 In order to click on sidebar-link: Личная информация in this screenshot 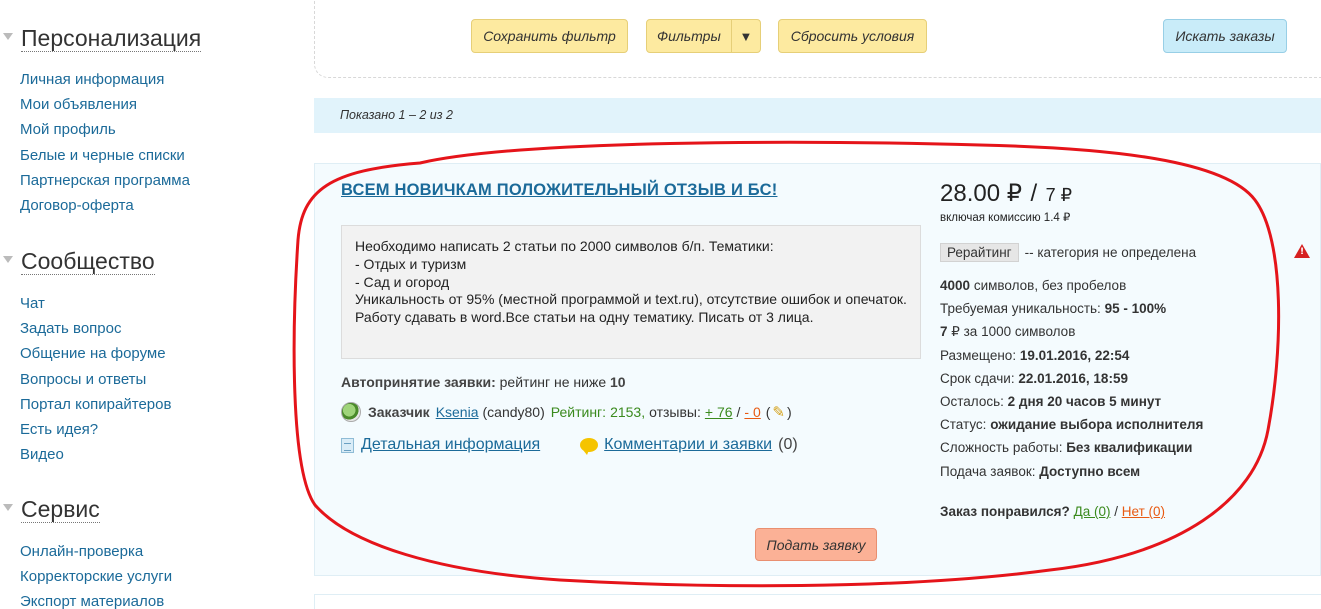, I will do `click(92, 79)`.